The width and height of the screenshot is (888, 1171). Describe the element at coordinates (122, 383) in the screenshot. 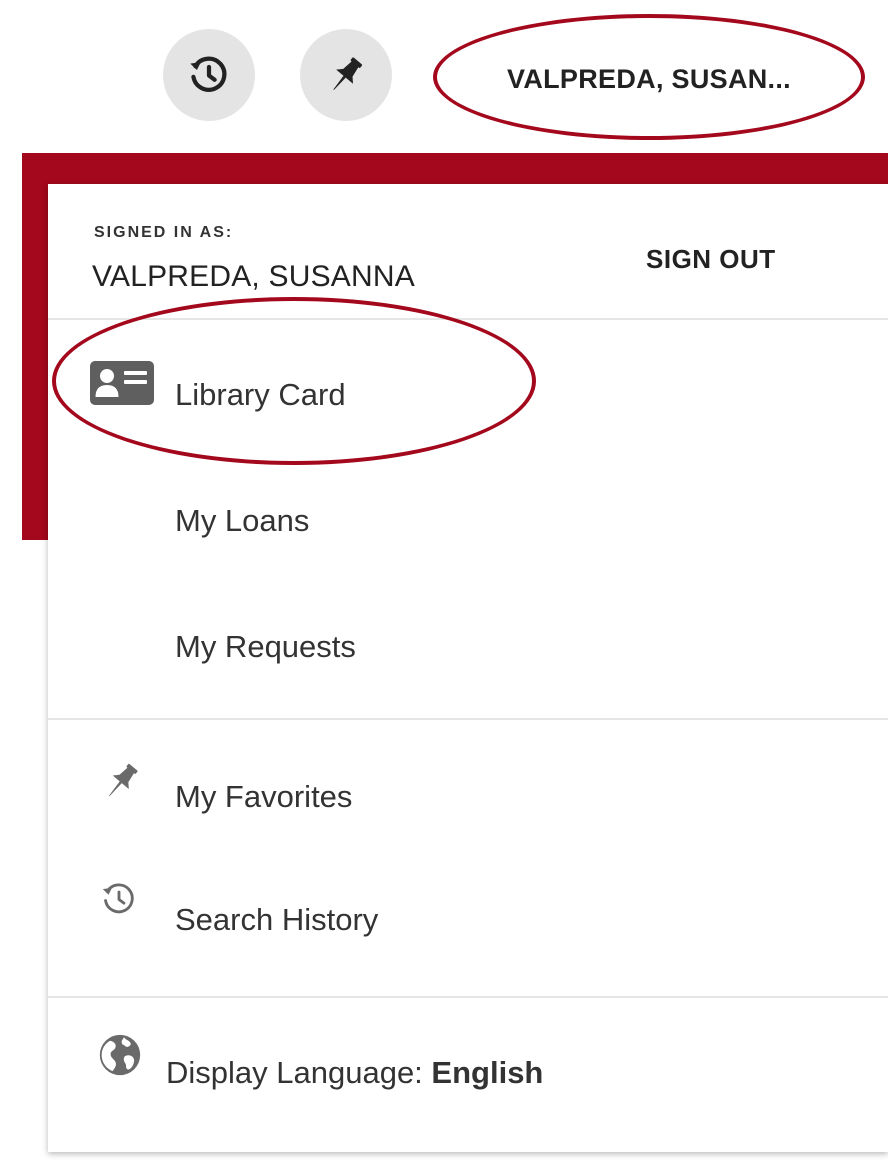

I see `id-card-icon` at that location.